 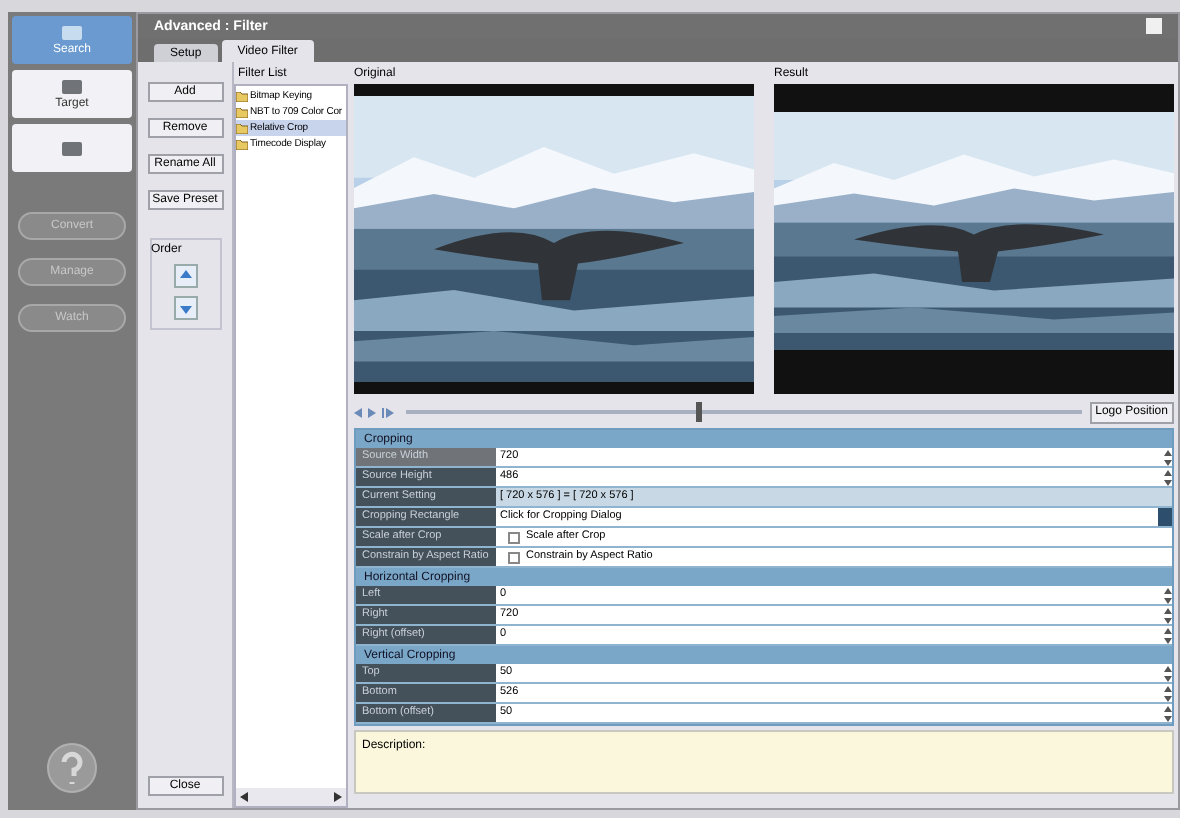 What do you see at coordinates (338, 797) in the screenshot?
I see `scroll-right-icon` at bounding box center [338, 797].